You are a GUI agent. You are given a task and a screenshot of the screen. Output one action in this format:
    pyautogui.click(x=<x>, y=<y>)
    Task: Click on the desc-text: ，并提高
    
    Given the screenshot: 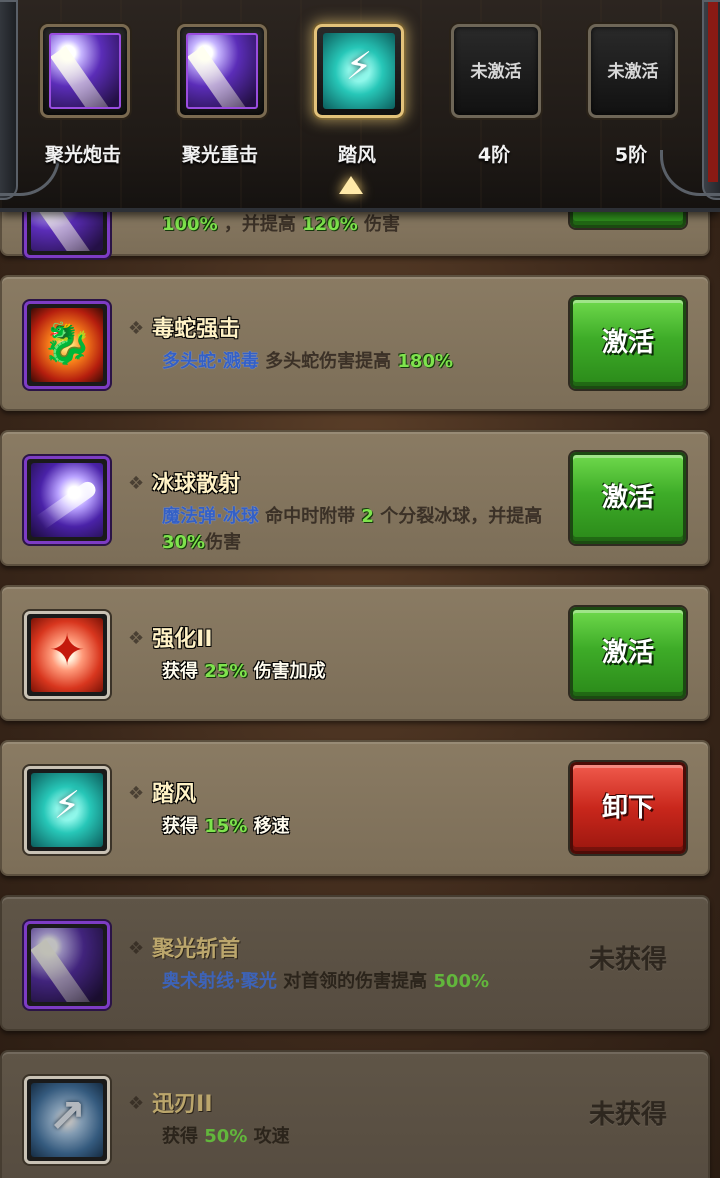 What is the action you would take?
    pyautogui.click(x=260, y=224)
    